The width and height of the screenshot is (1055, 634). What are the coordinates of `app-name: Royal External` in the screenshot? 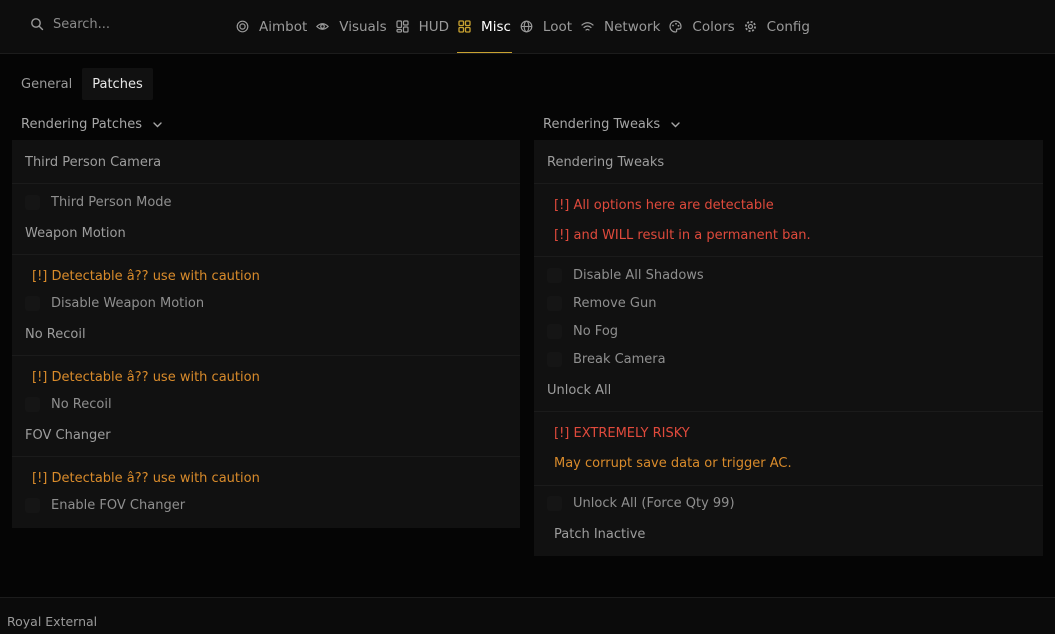 It's located at (52, 621).